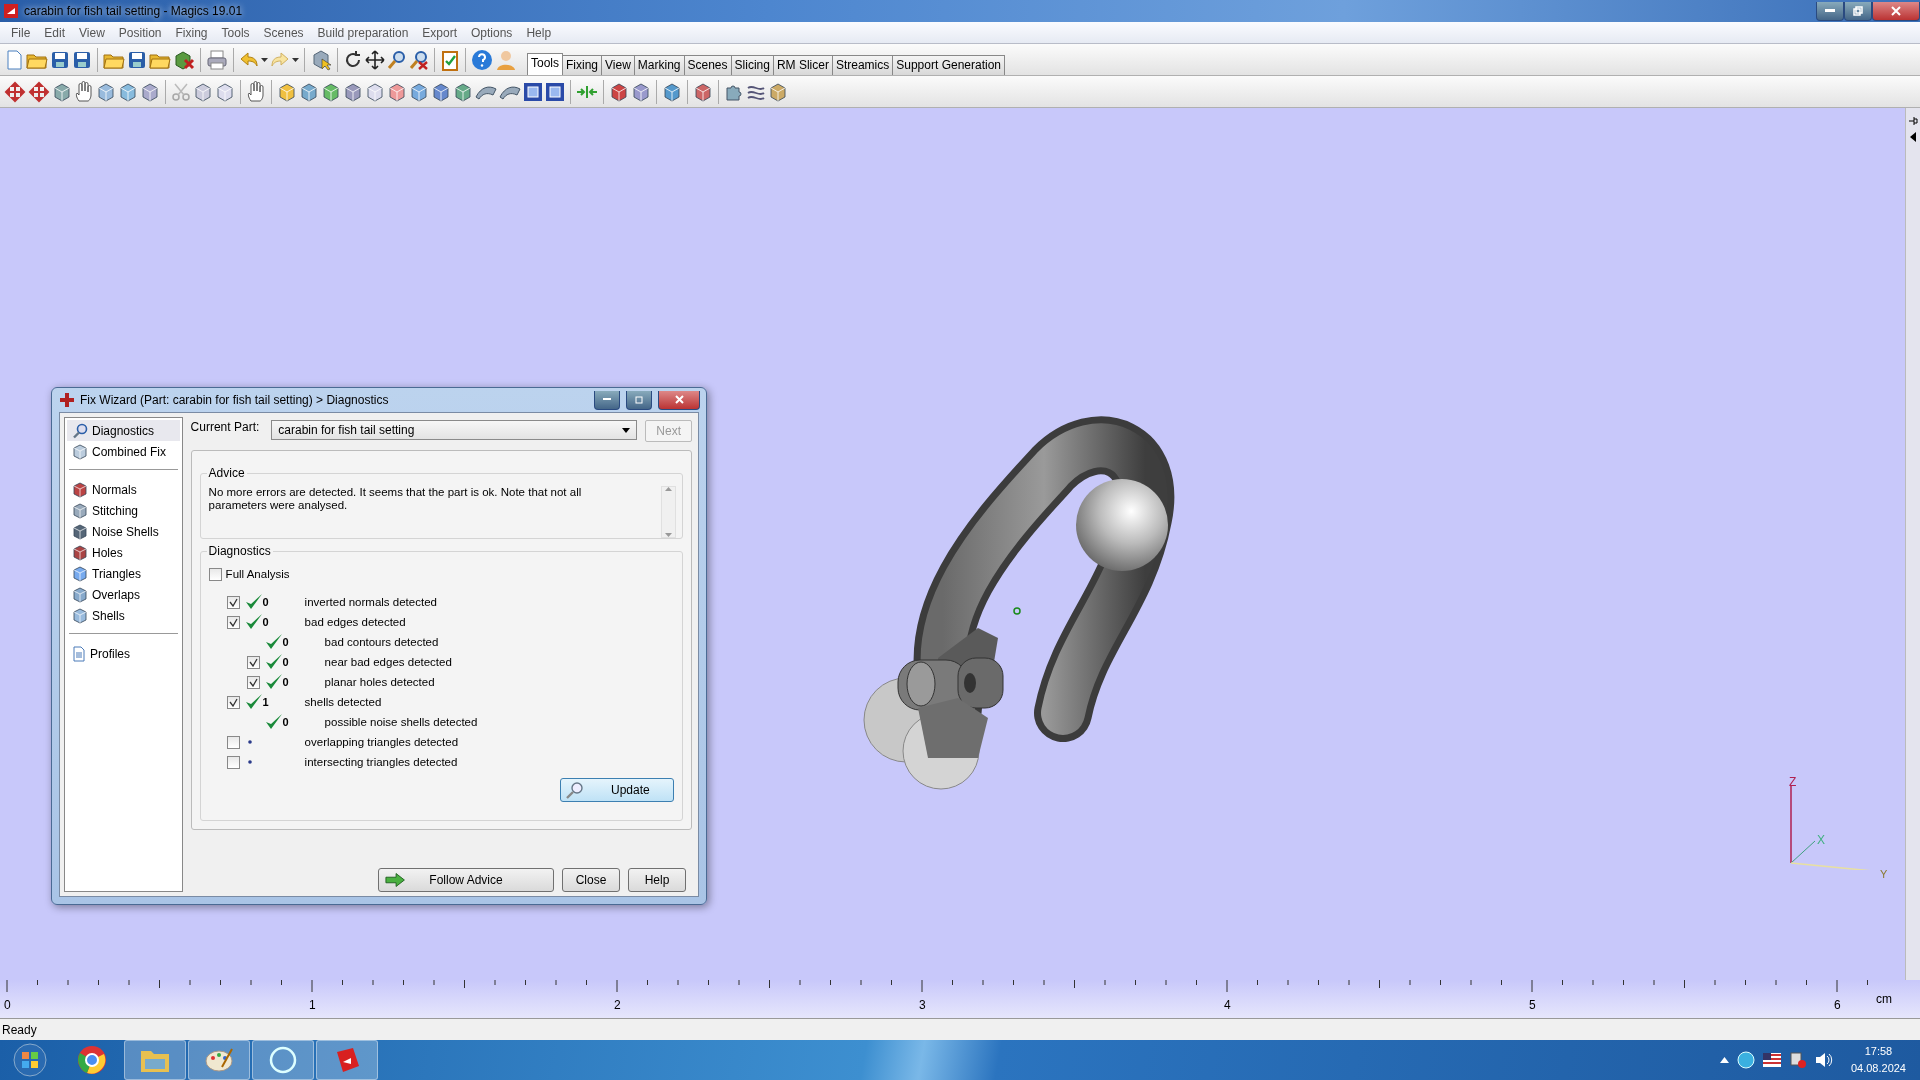 The image size is (1920, 1080). I want to click on nav-item: Holes, so click(123, 552).